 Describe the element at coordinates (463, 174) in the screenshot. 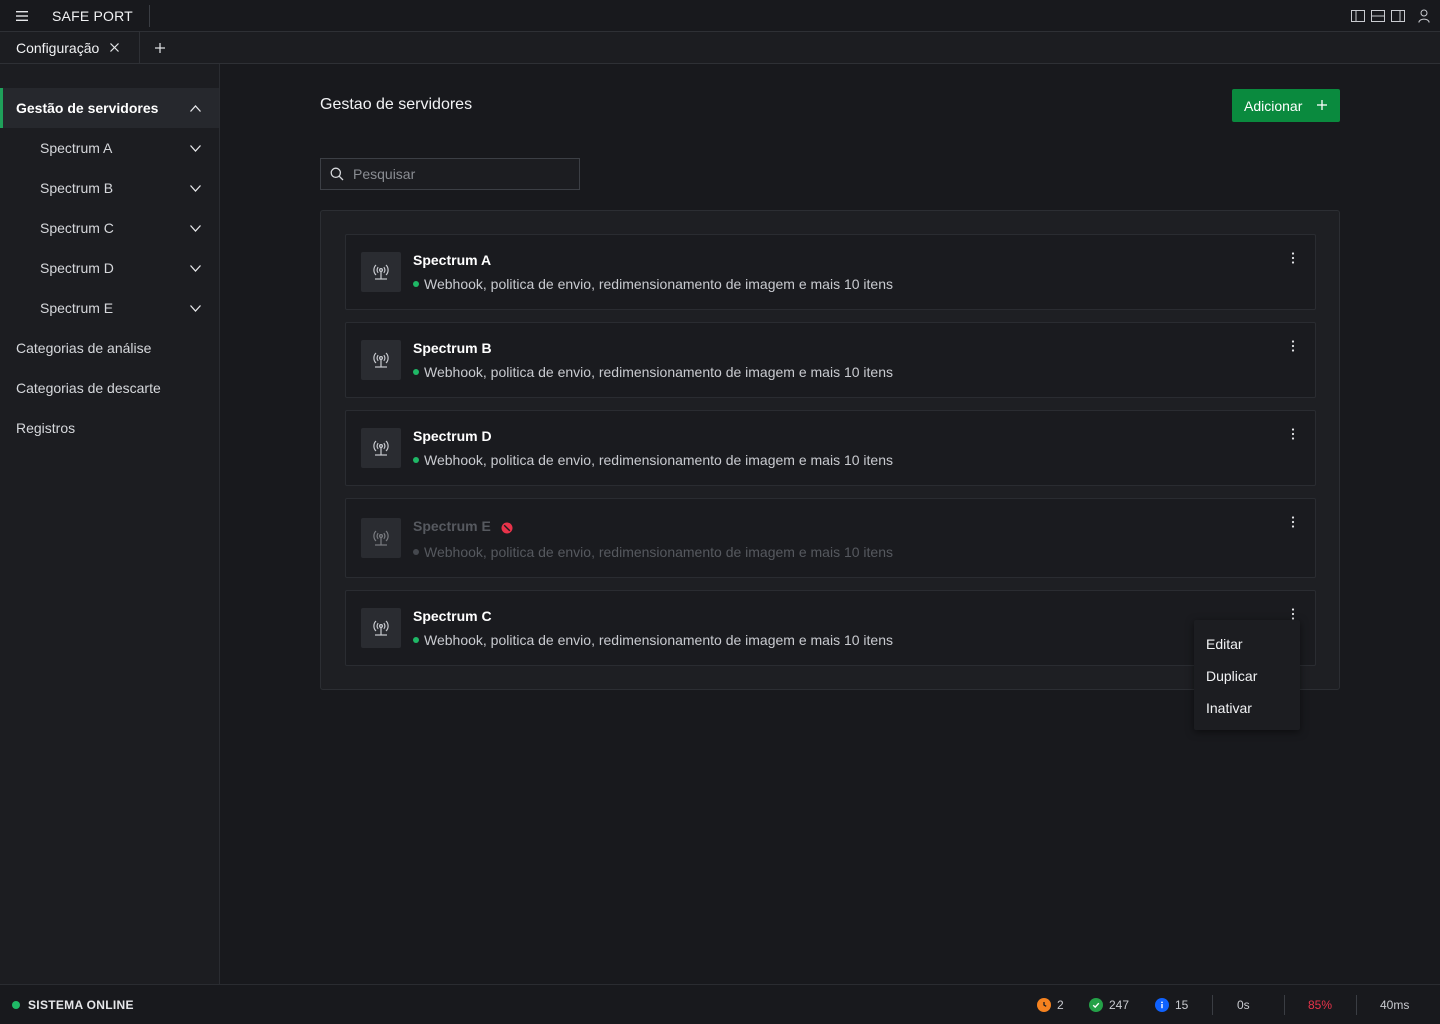

I see `search-input` at that location.